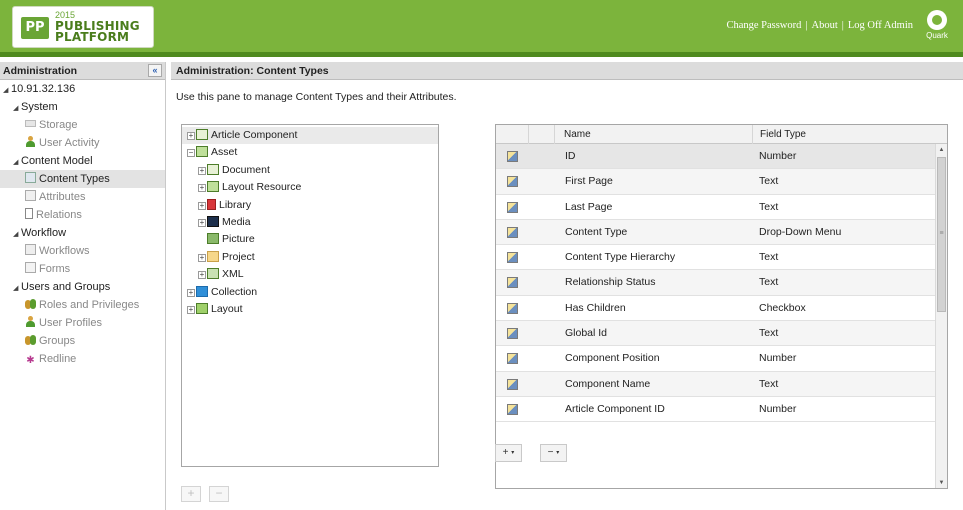 The image size is (963, 510). Describe the element at coordinates (721, 232) in the screenshot. I see `table-row: Content Type Drop-Down Menu` at that location.